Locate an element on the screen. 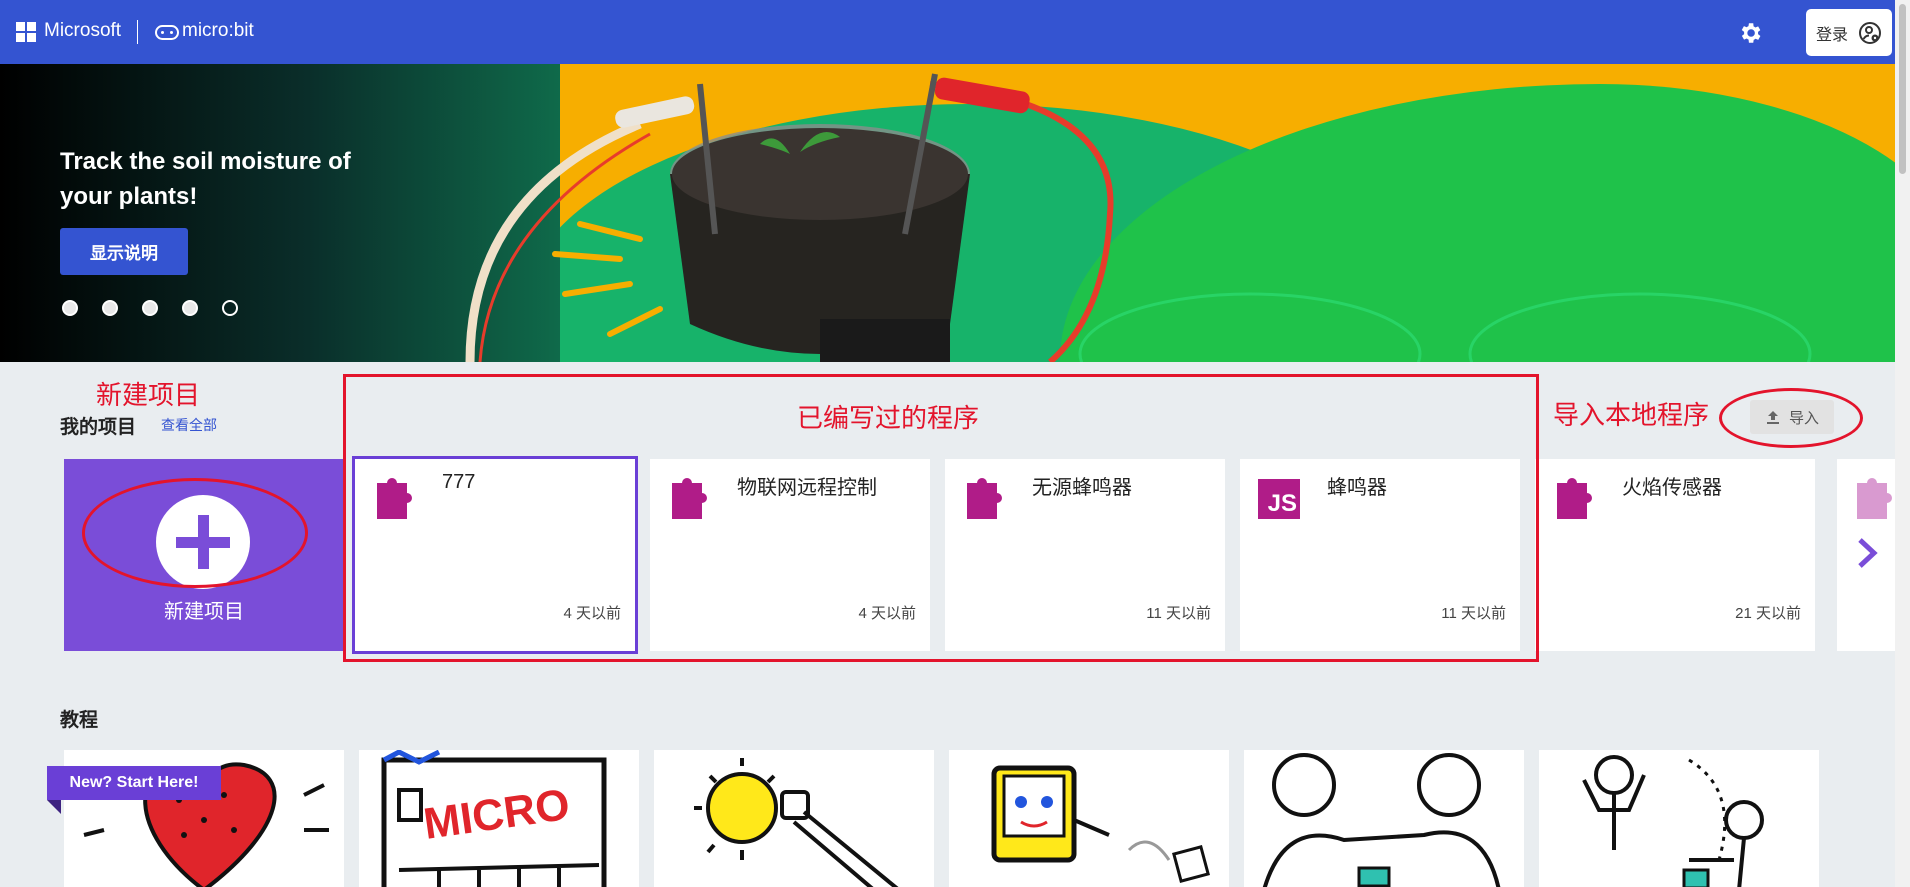 This screenshot has height=887, width=1910. microbit-brand: micro:bit is located at coordinates (218, 31).